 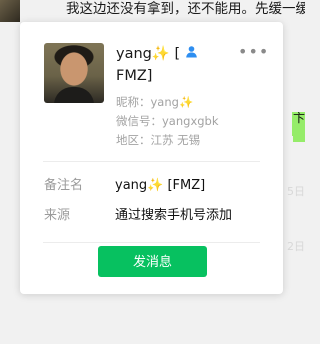 What do you see at coordinates (133, 140) in the screenshot?
I see `region-label: 地区：` at bounding box center [133, 140].